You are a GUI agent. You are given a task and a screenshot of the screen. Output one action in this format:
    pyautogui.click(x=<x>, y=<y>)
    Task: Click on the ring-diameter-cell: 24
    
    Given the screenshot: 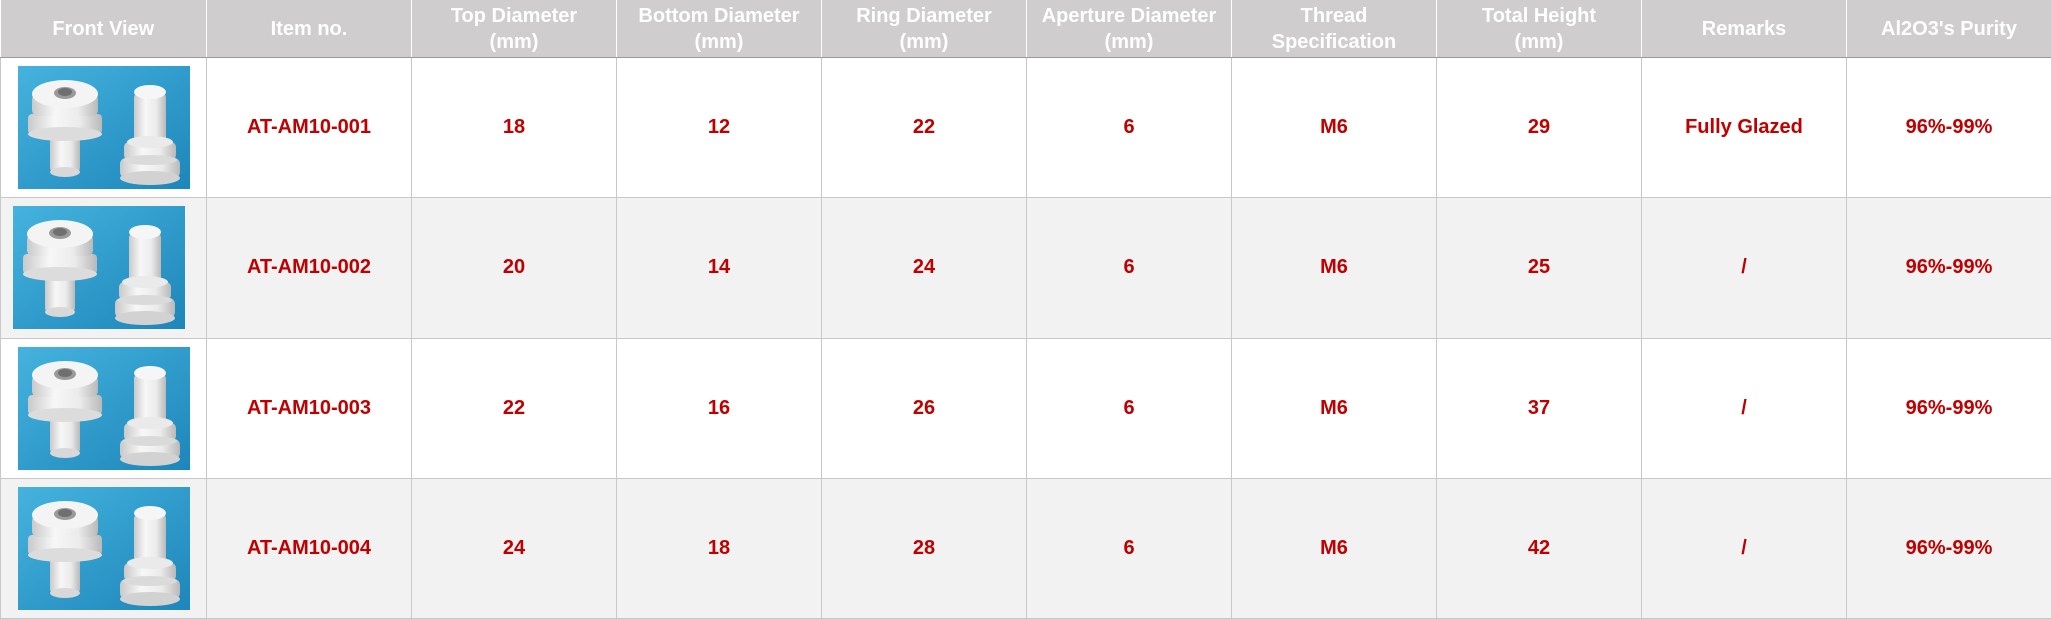 What is the action you would take?
    pyautogui.click(x=924, y=268)
    